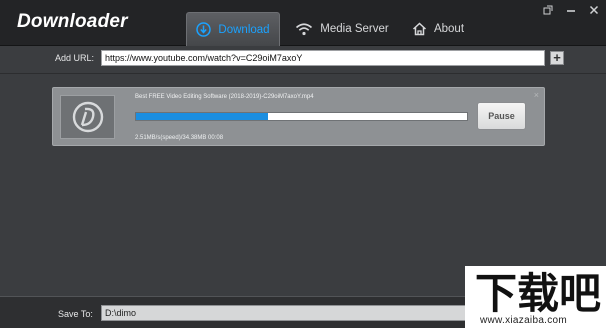 The image size is (606, 328). I want to click on download-icon, so click(204, 29).